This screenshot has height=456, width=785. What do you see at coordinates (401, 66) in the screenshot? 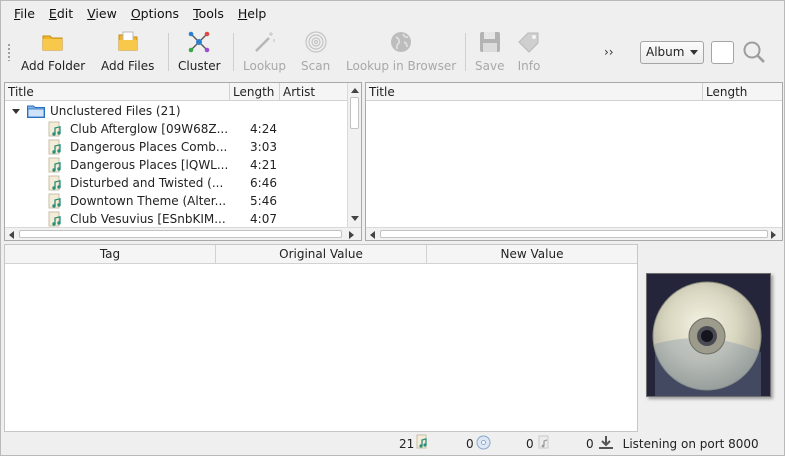
I see `lookup-in-browser-label: Lookup in Browser` at bounding box center [401, 66].